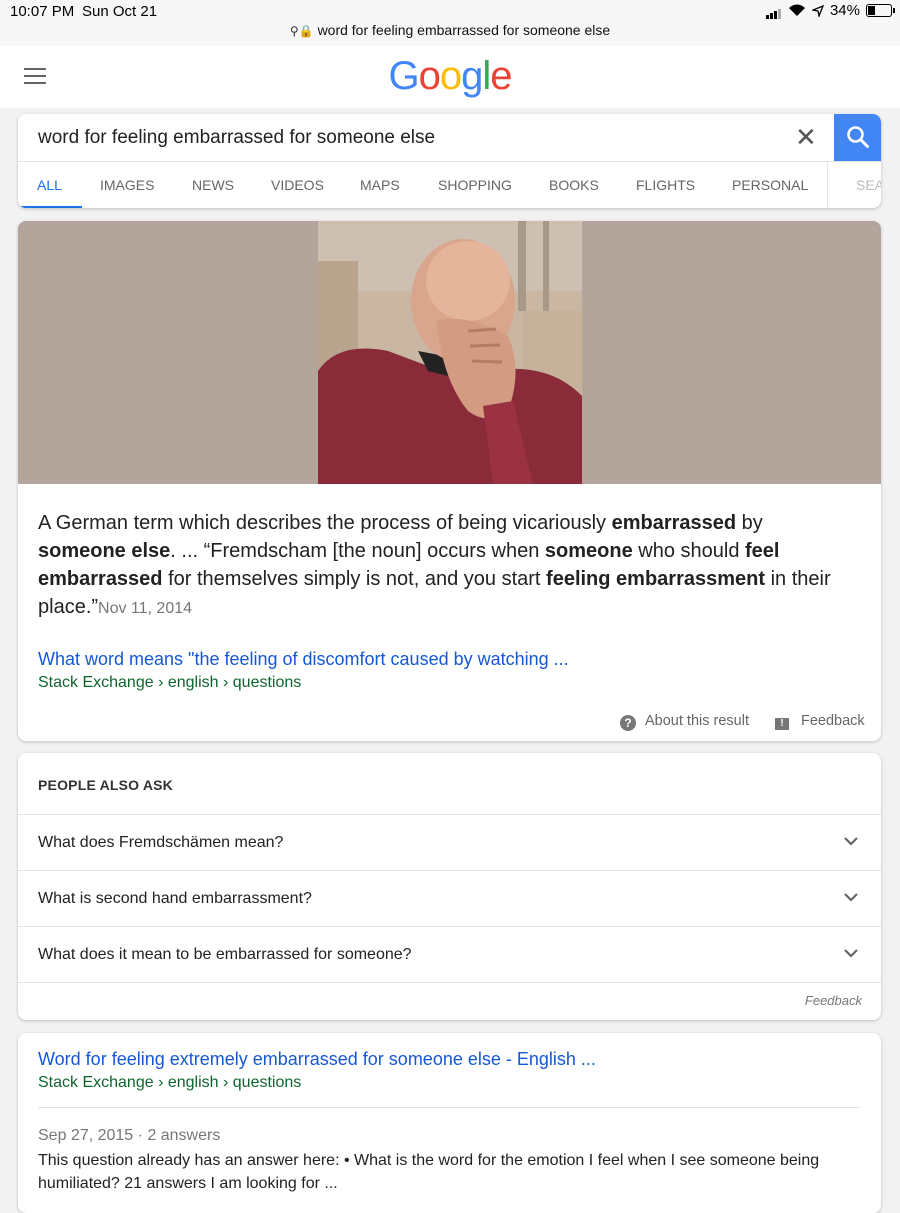 The width and height of the screenshot is (900, 1213). Describe the element at coordinates (773, 10) in the screenshot. I see `cellular-signal-icon` at that location.